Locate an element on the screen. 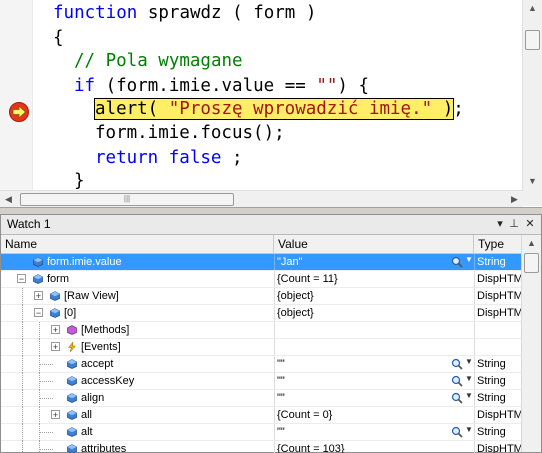 This screenshot has height=453, width=542. watch-value-cell: {Count = 11} is located at coordinates (376, 279).